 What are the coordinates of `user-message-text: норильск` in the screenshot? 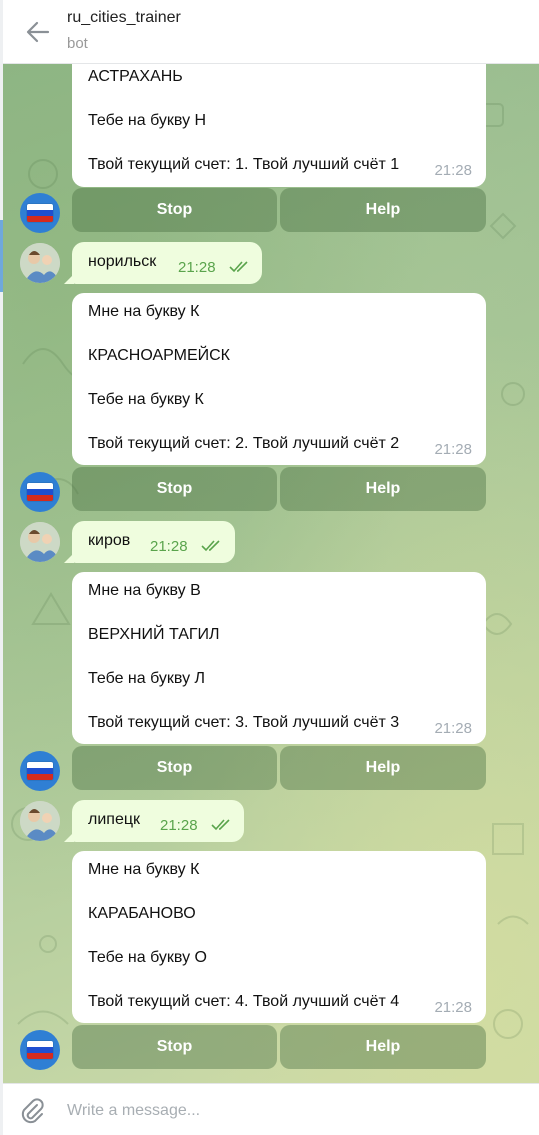 It's located at (122, 261).